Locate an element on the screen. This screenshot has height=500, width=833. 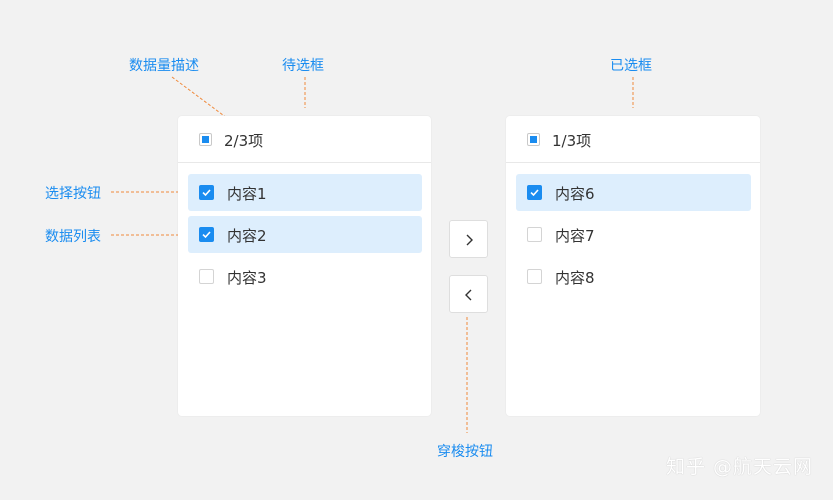
source-list-item: 内容1 is located at coordinates (305, 192).